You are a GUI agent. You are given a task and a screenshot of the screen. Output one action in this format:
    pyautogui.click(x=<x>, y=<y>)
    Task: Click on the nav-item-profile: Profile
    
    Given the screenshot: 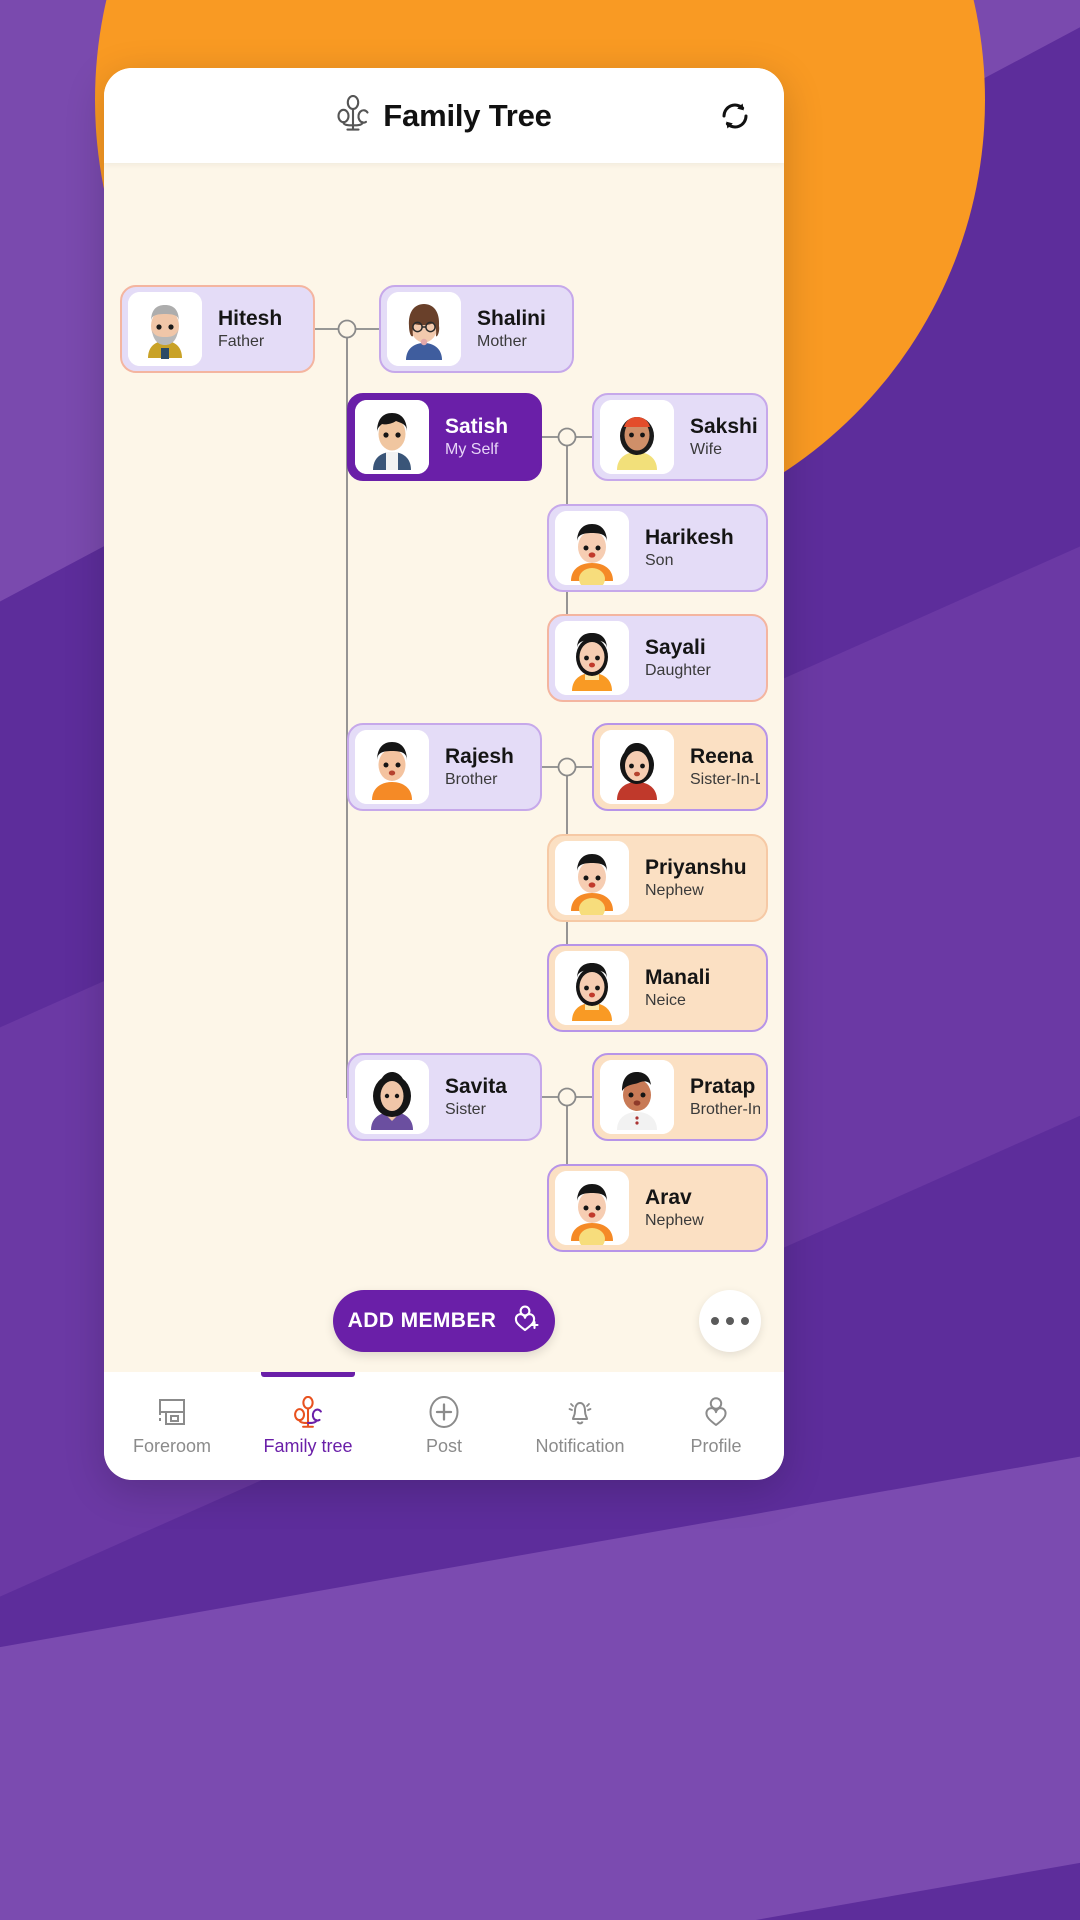 What is the action you would take?
    pyautogui.click(x=716, y=1426)
    